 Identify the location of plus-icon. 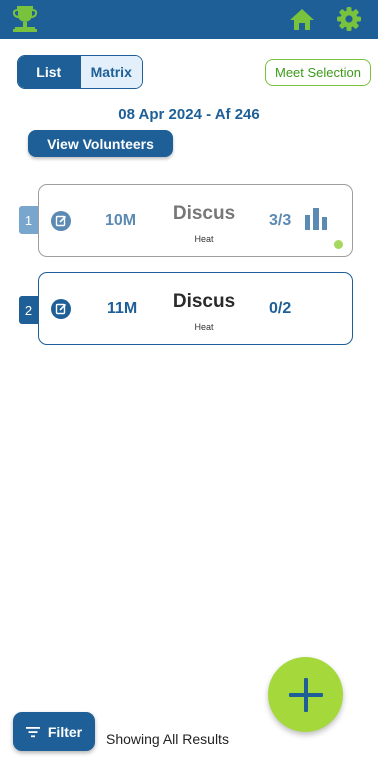
(305, 694).